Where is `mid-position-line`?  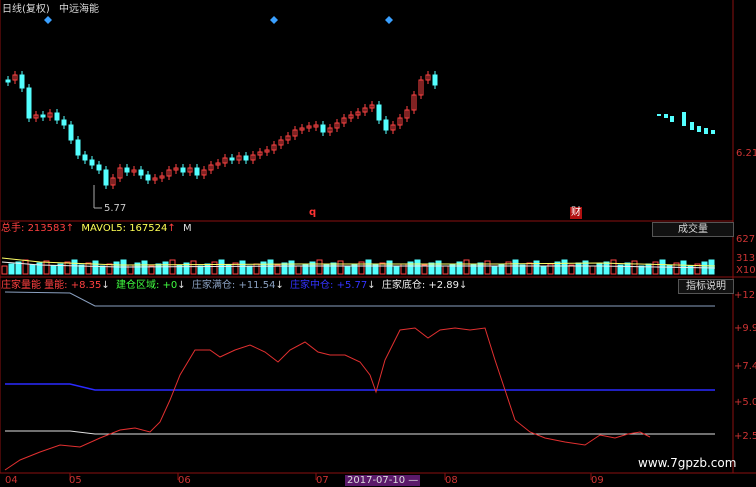
mid-position-line is located at coordinates (360, 387).